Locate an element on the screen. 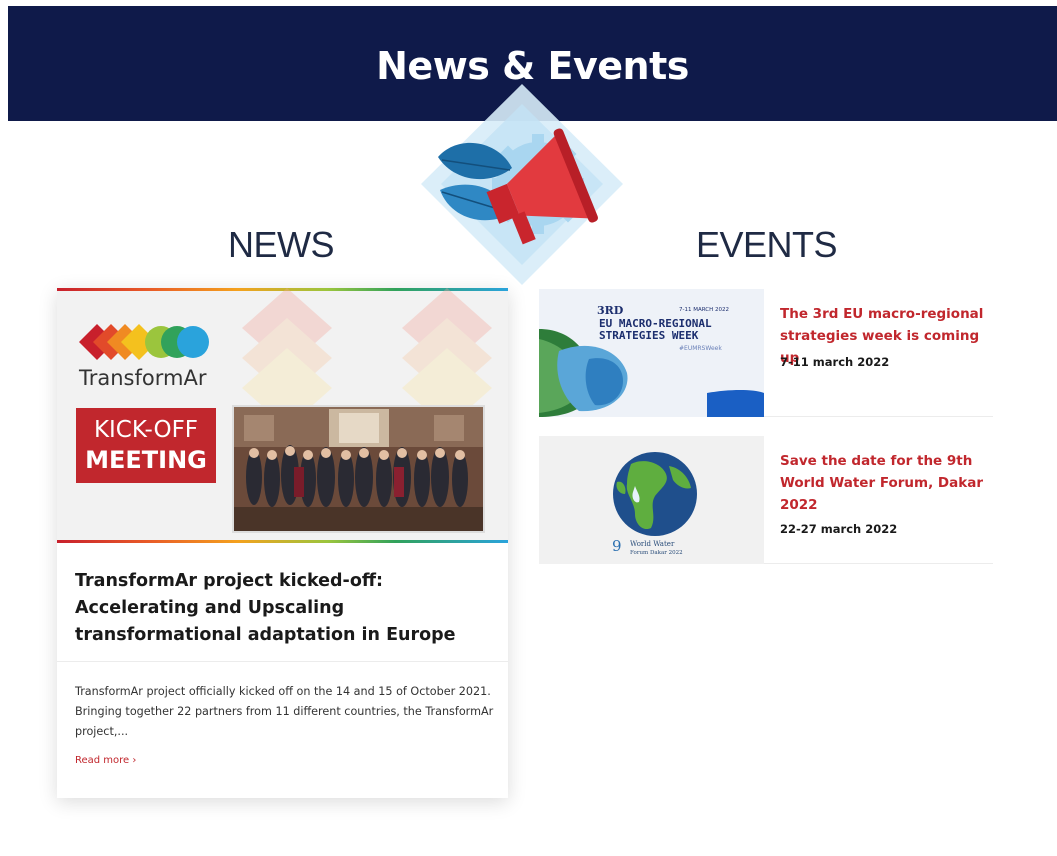 This screenshot has height=856, width=1057. news-card-image: TransformAr KICK-OFF MEETING is located at coordinates (282, 415).